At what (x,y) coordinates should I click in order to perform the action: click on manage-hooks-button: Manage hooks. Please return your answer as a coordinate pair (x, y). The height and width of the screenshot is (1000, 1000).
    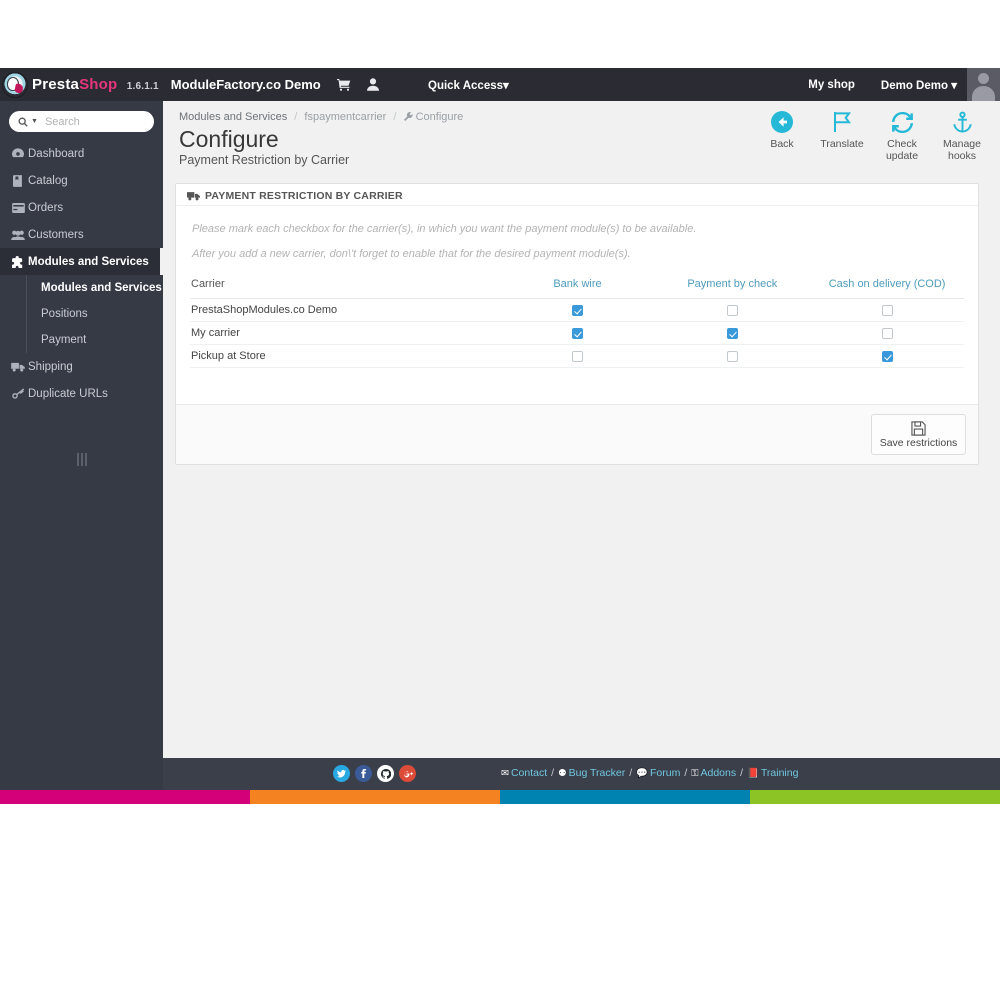
    Looking at the image, I should click on (962, 135).